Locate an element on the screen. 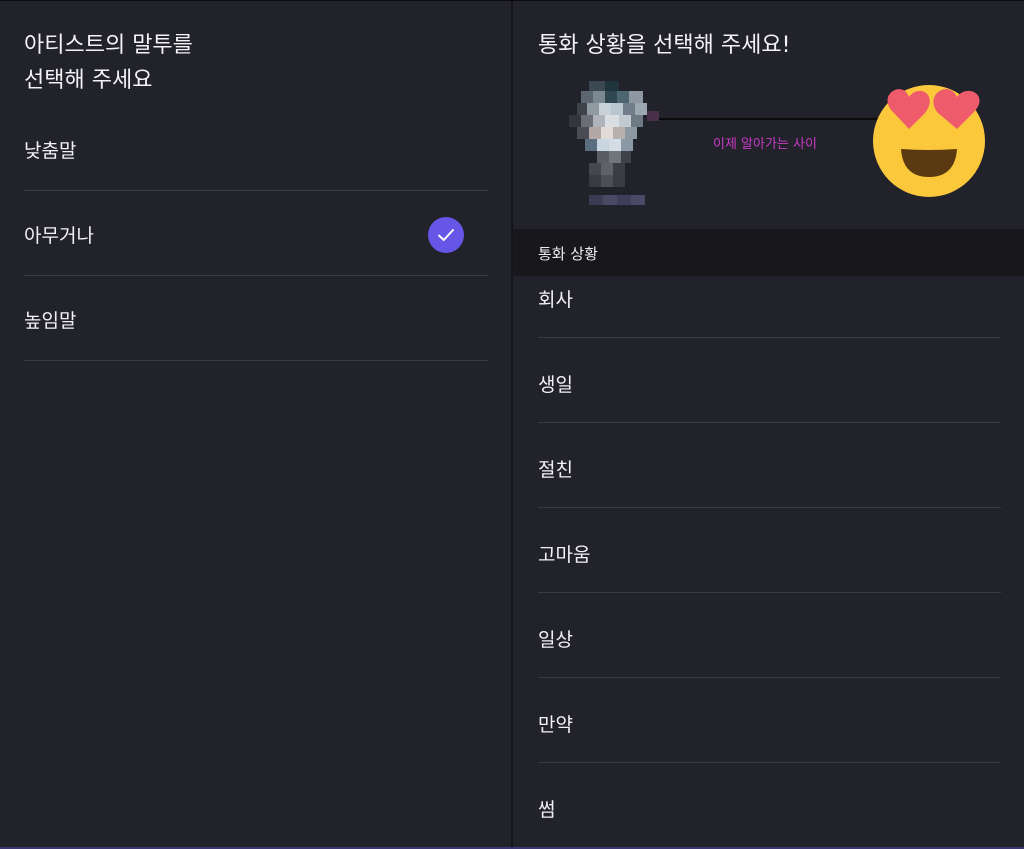 The height and width of the screenshot is (849, 1024). situation-option-birthday: 생일 is located at coordinates (769, 380).